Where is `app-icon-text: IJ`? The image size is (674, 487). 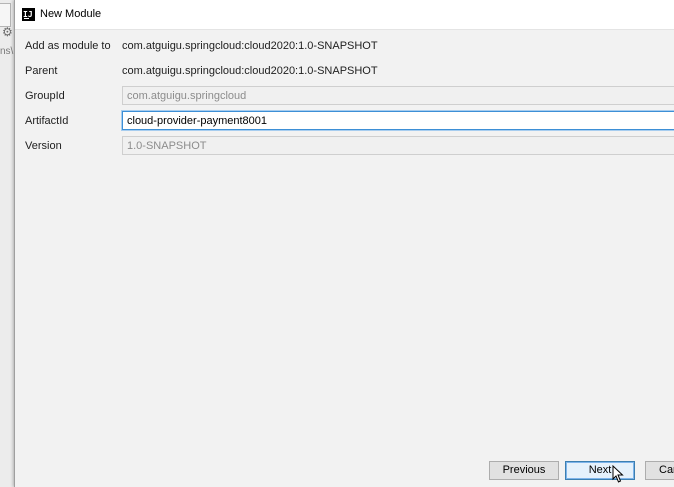 app-icon-text: IJ is located at coordinates (28, 14).